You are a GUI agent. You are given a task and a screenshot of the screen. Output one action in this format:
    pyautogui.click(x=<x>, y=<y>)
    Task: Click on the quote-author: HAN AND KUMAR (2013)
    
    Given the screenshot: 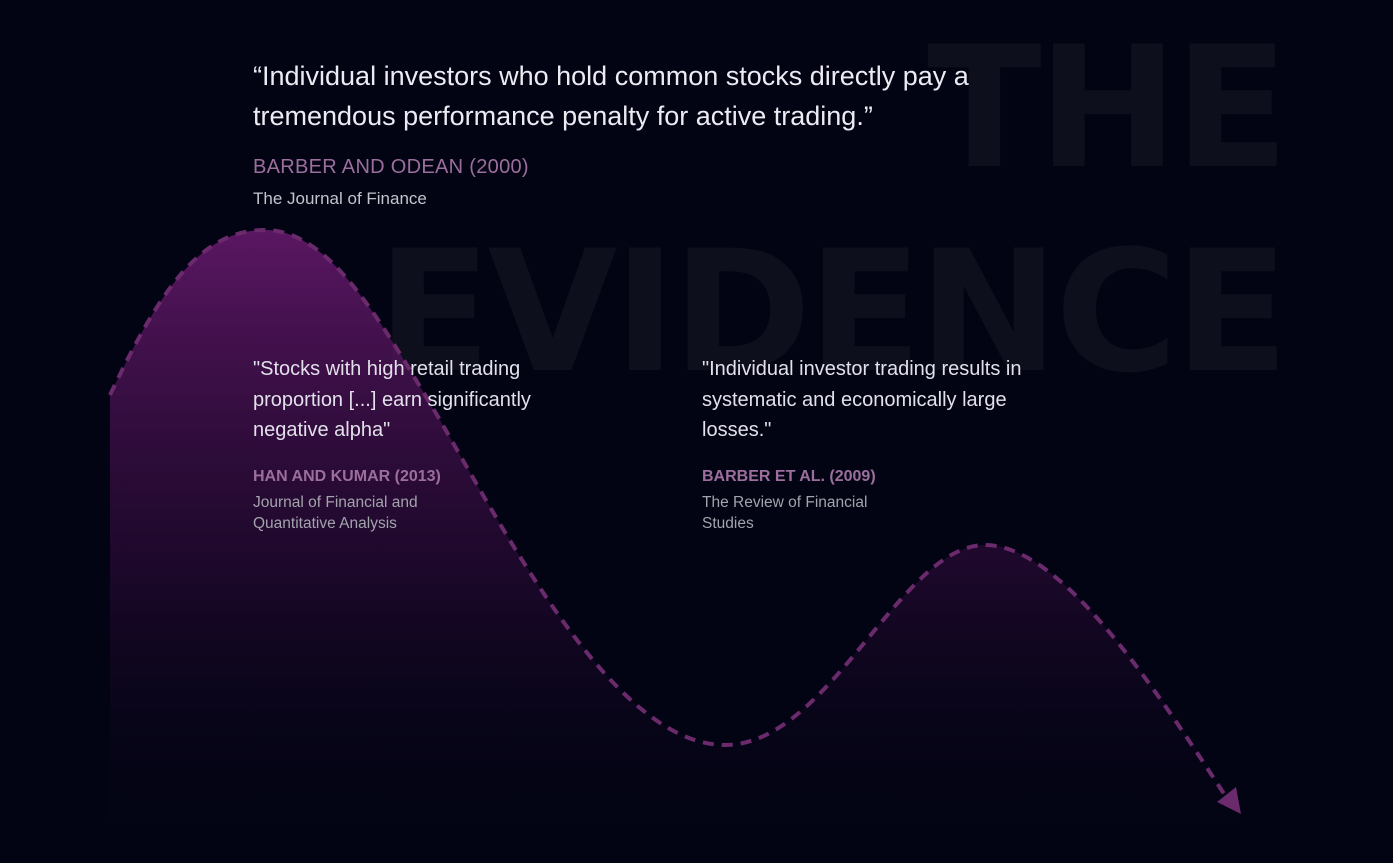 What is the action you would take?
    pyautogui.click(x=347, y=476)
    